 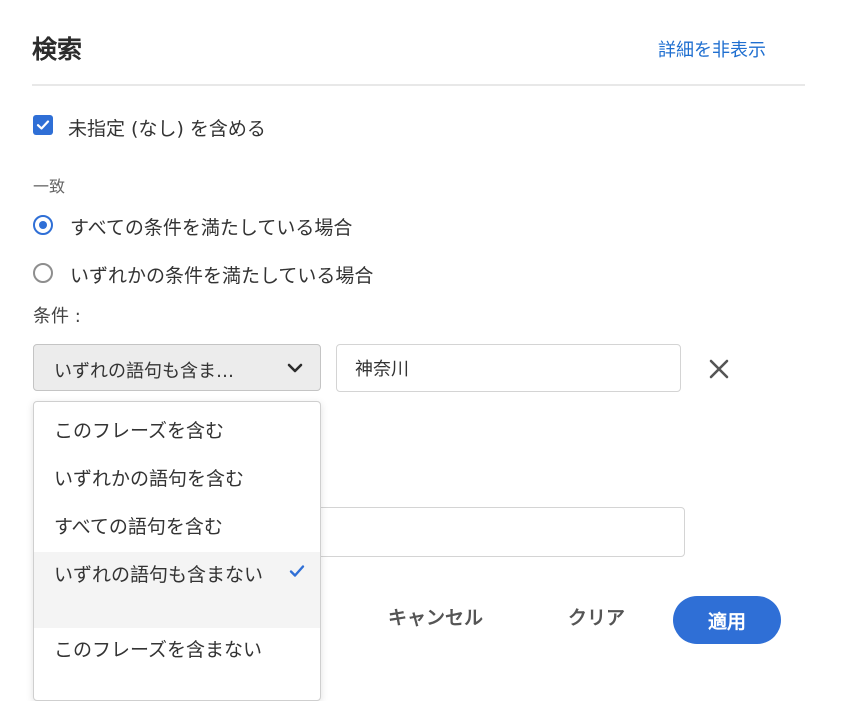 I want to click on page-title: 検索, so click(x=57, y=49).